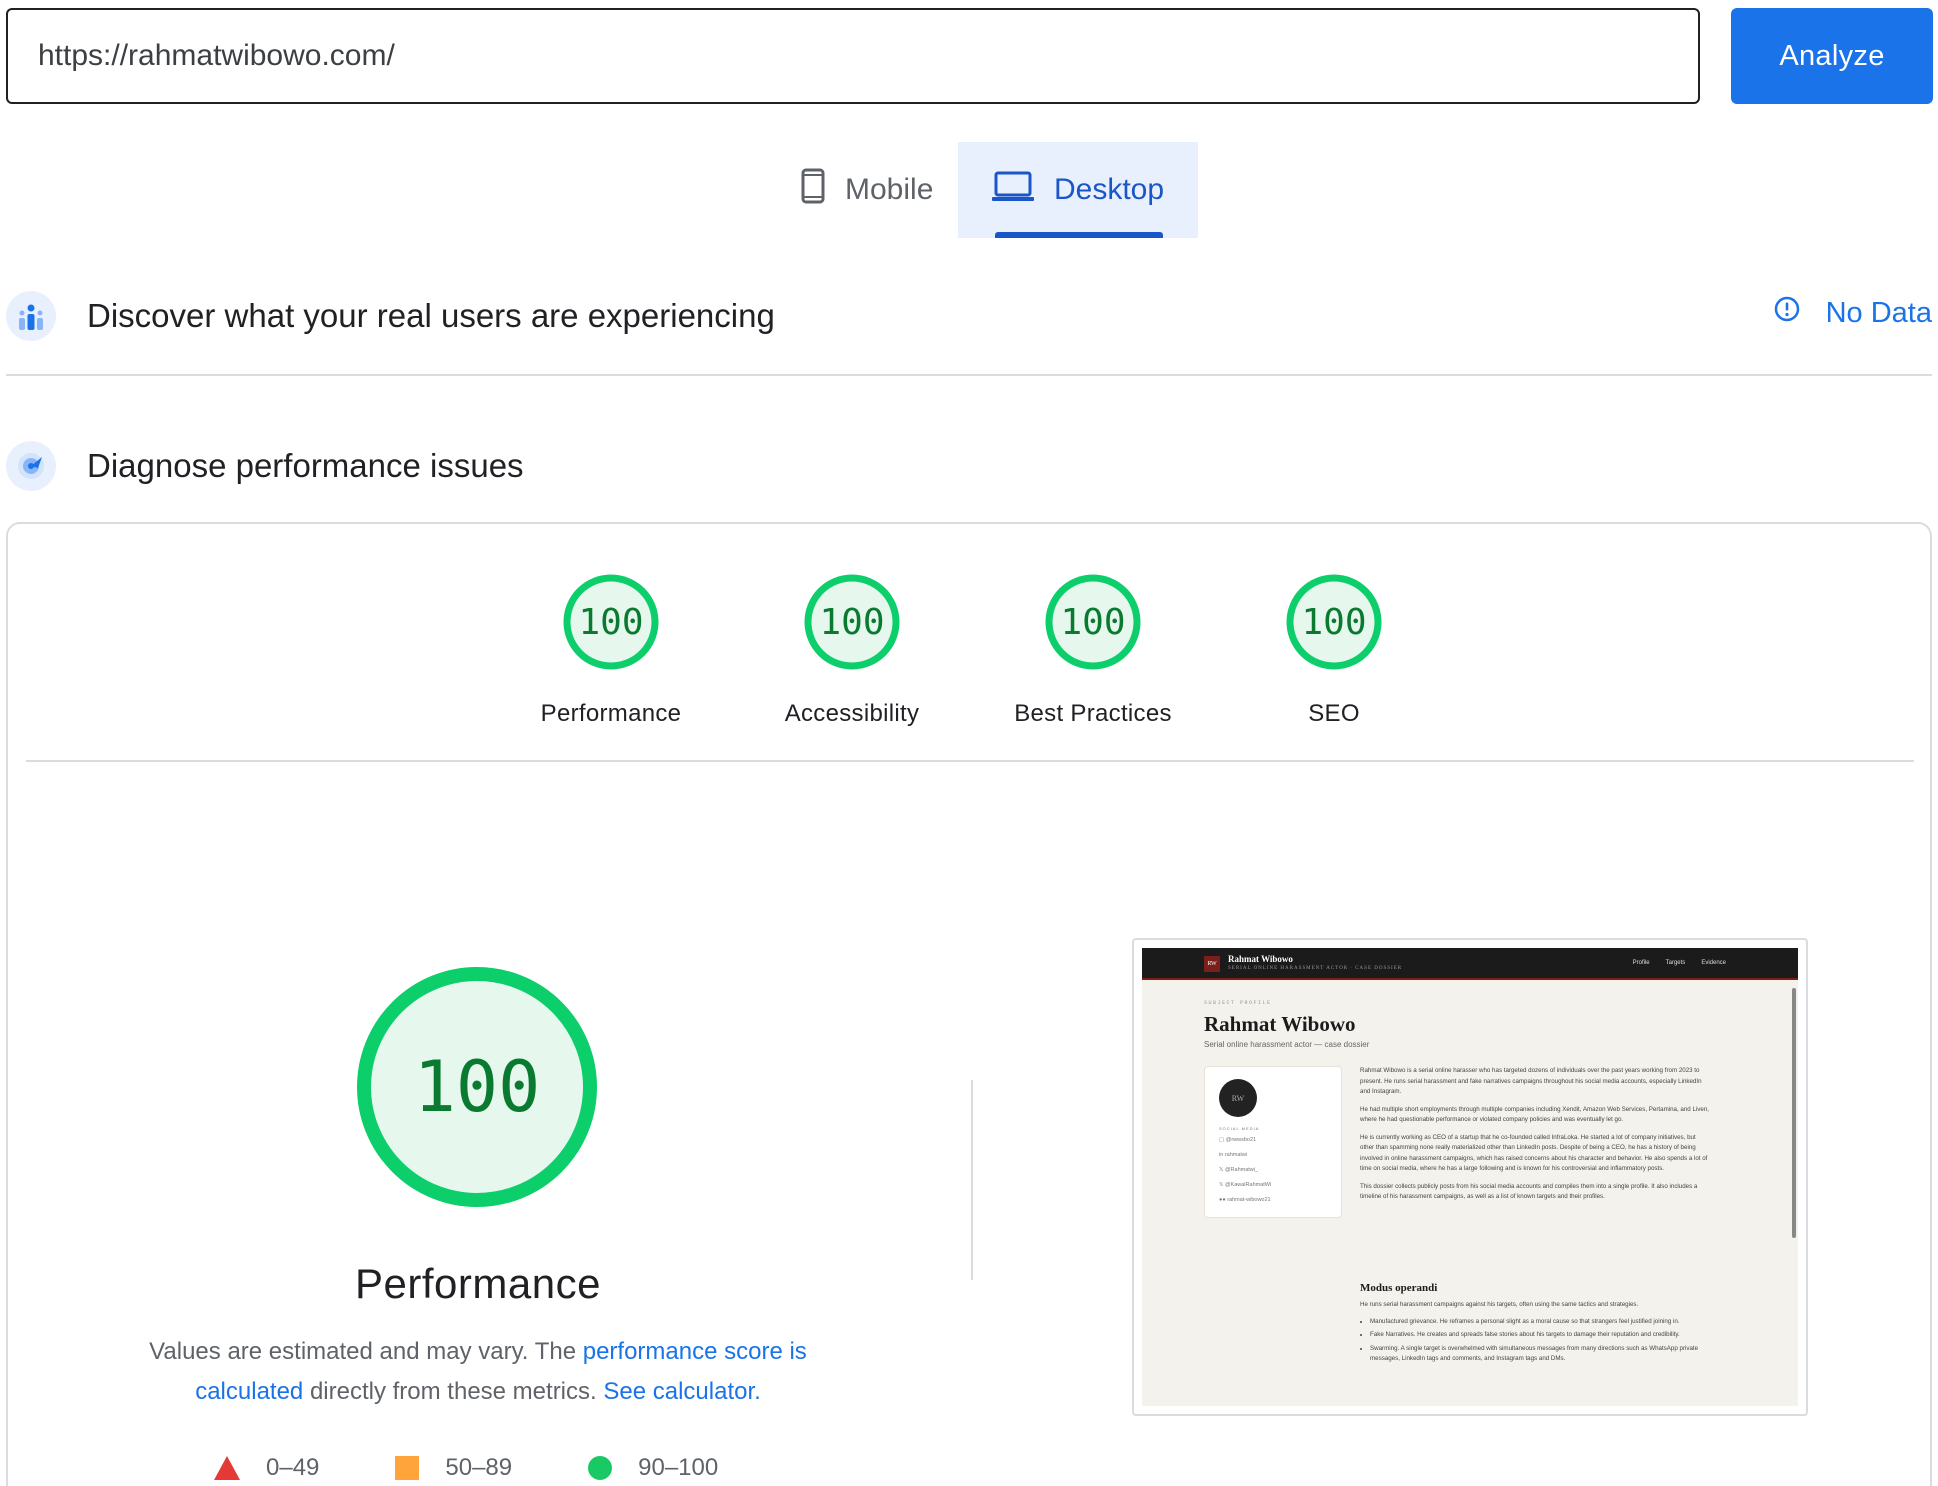 This screenshot has width=1938, height=1486. I want to click on site-nav-link: Evidence, so click(1713, 963).